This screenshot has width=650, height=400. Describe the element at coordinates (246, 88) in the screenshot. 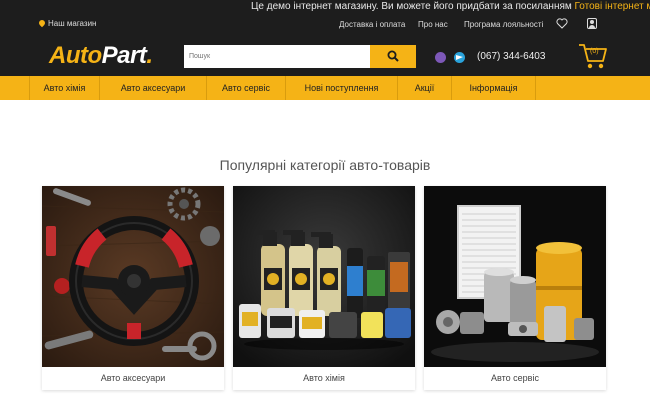

I see `nav-item-auto-service: Авто сервіс` at that location.